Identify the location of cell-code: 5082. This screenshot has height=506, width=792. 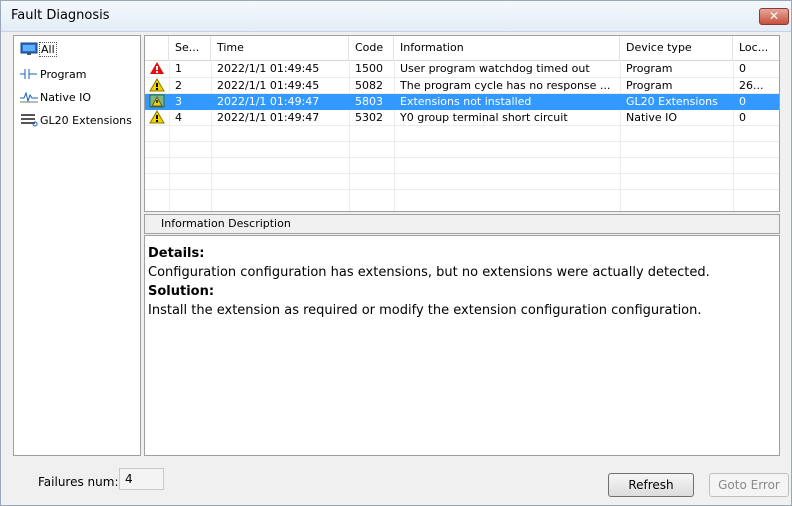
(369, 85).